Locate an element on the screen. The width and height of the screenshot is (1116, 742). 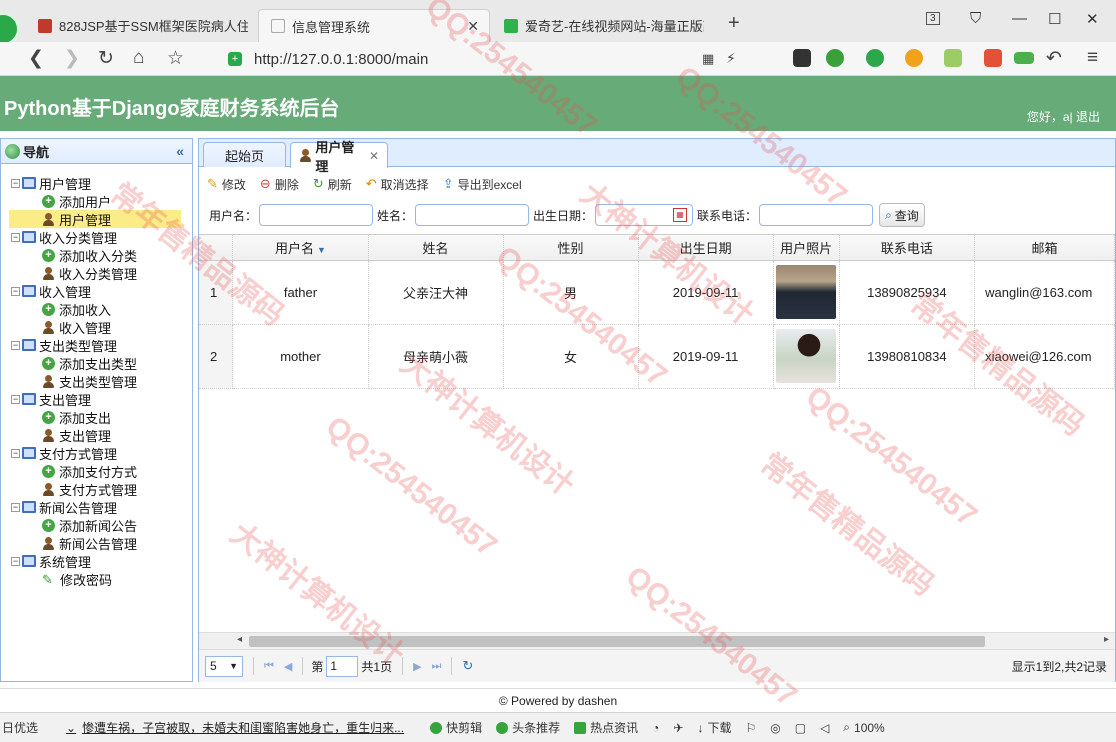
status-left: 日优选 is located at coordinates (20, 727).